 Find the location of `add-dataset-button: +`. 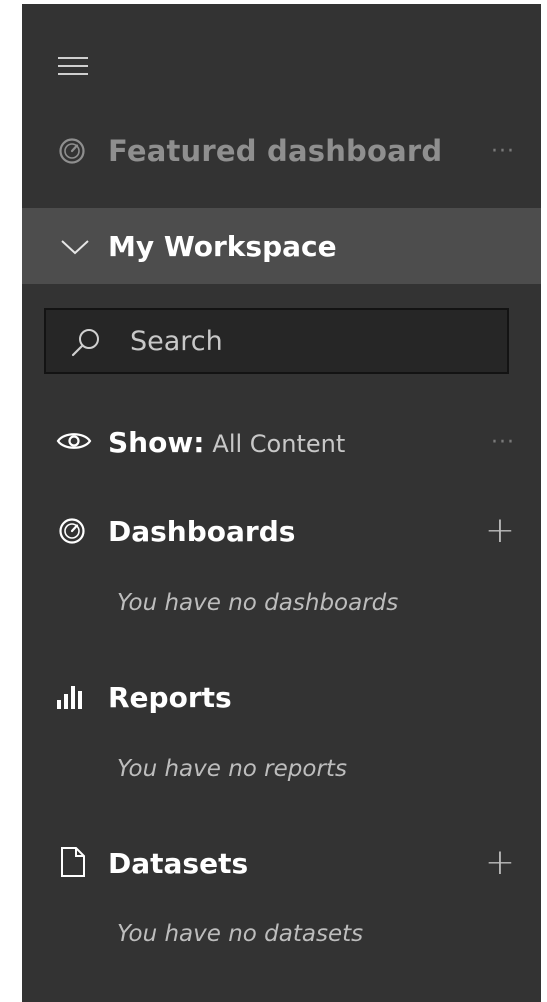

add-dataset-button: + is located at coordinates (500, 863).